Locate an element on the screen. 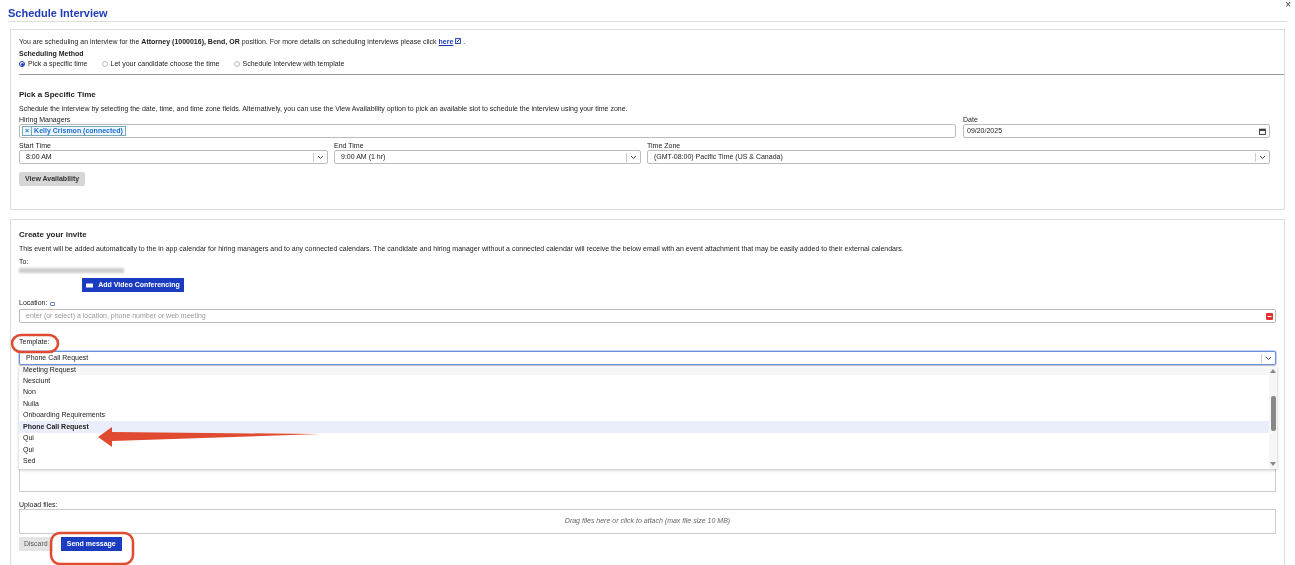  external-link-icon is located at coordinates (458, 41).